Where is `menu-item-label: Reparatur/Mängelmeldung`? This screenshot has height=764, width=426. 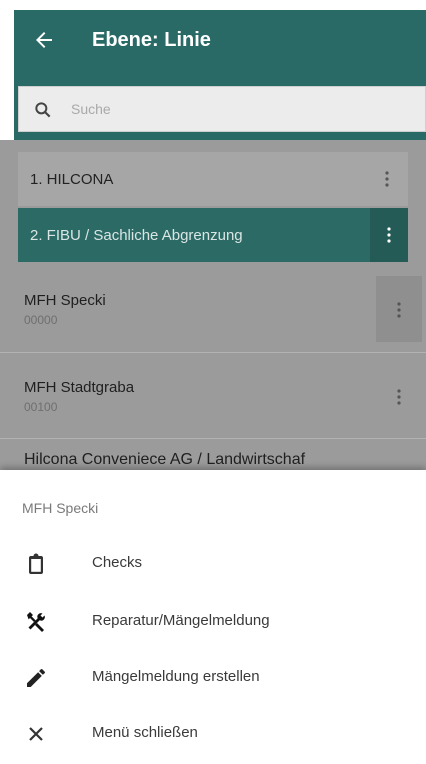
menu-item-label: Reparatur/Mängelmeldung is located at coordinates (181, 620).